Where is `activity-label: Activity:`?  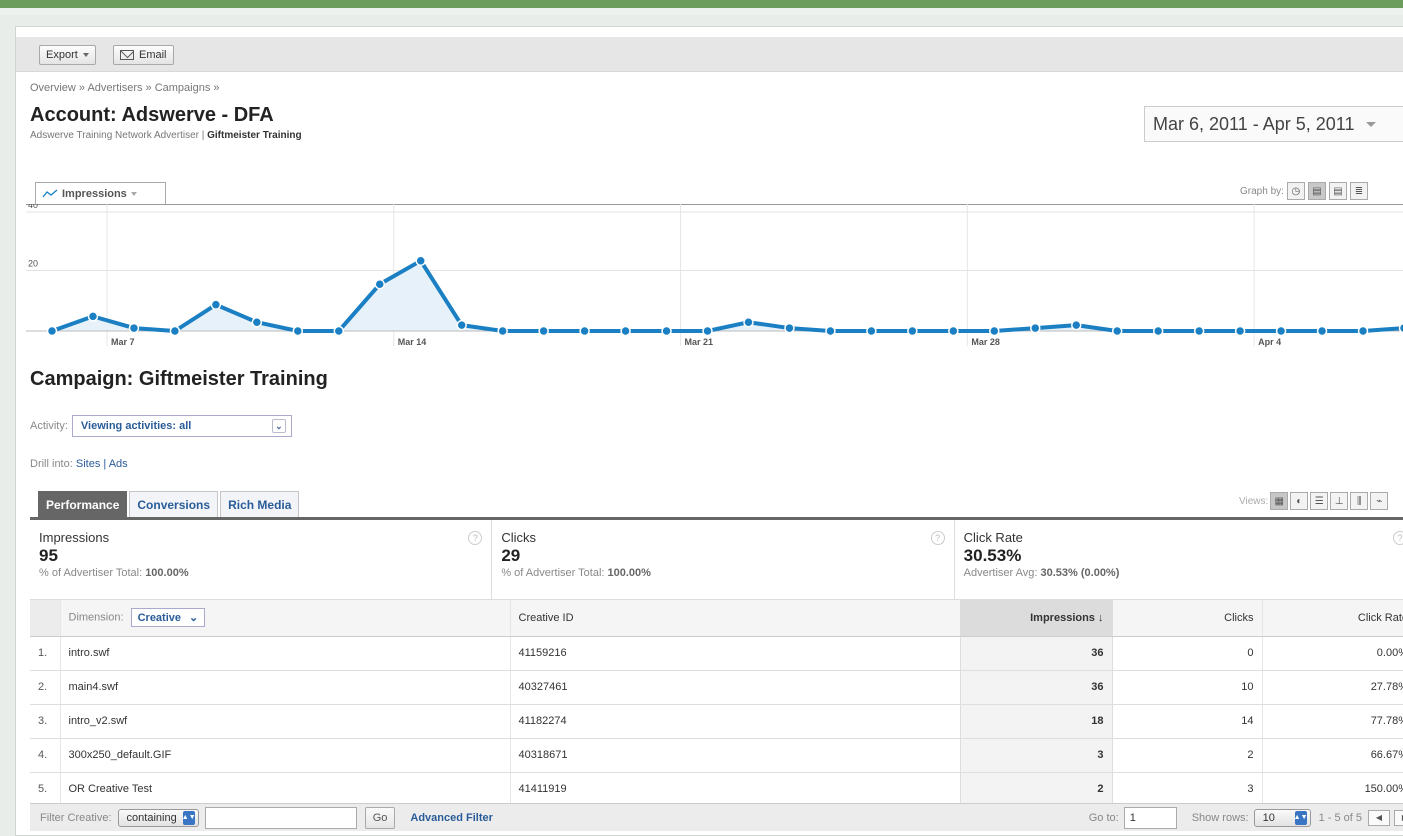 activity-label: Activity: is located at coordinates (49, 426).